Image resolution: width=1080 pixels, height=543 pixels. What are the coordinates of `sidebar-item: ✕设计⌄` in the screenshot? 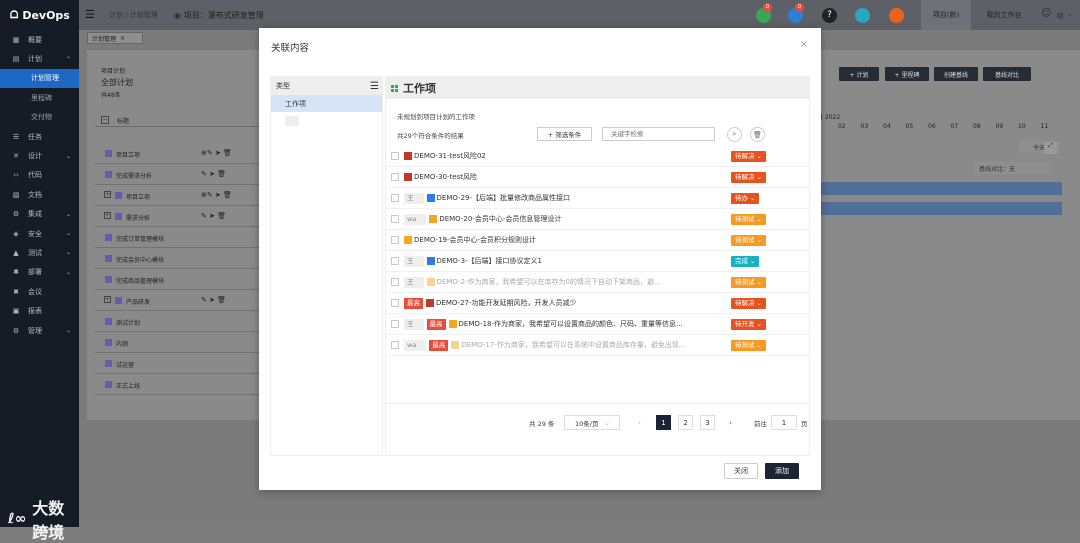 It's located at (39, 155).